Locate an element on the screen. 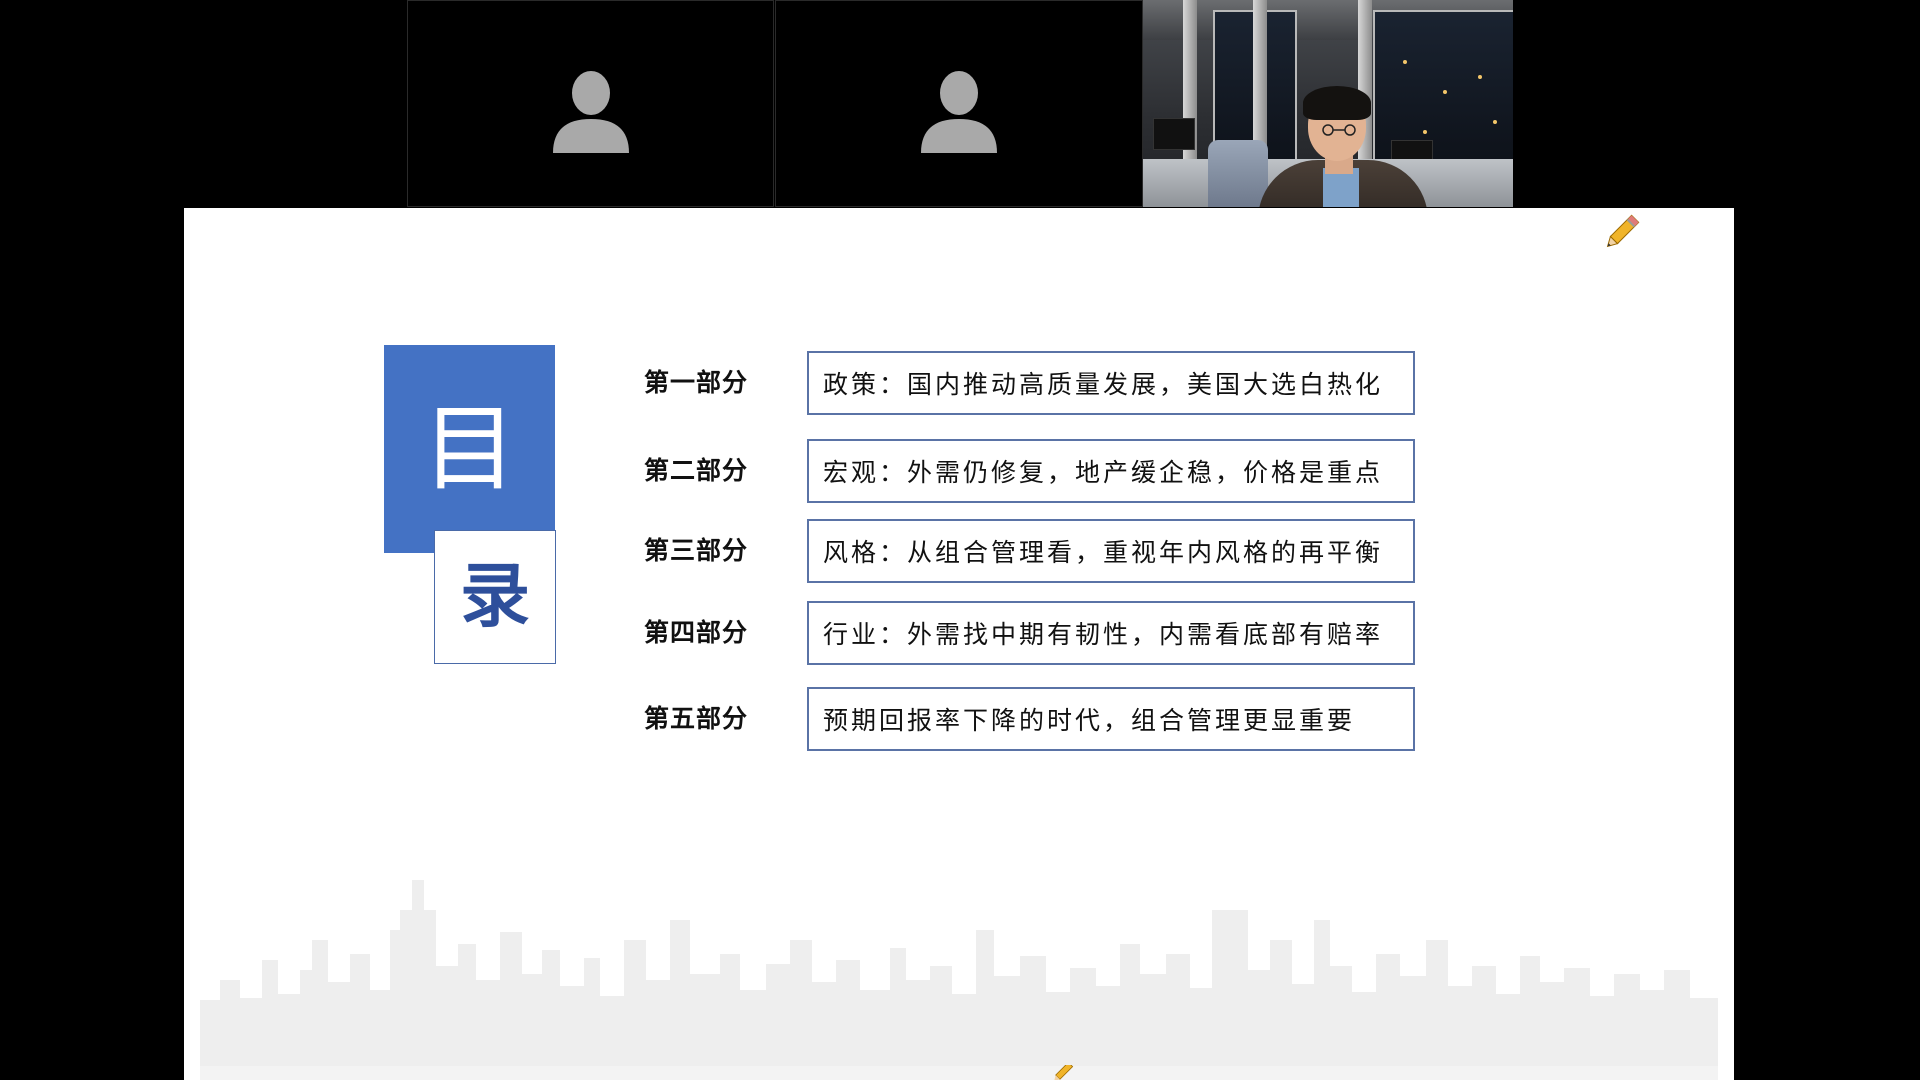 This screenshot has height=1080, width=1920. toc-row: 第二部分 宏观：外需仍修复，地产缓企稳，价格是重点 is located at coordinates (959, 471).